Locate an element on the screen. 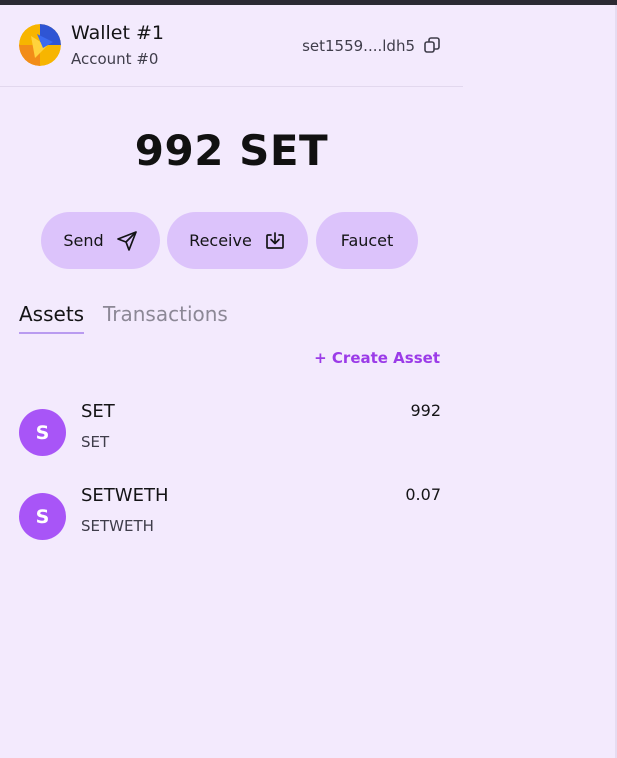  faucet-button: Faucet is located at coordinates (367, 240).